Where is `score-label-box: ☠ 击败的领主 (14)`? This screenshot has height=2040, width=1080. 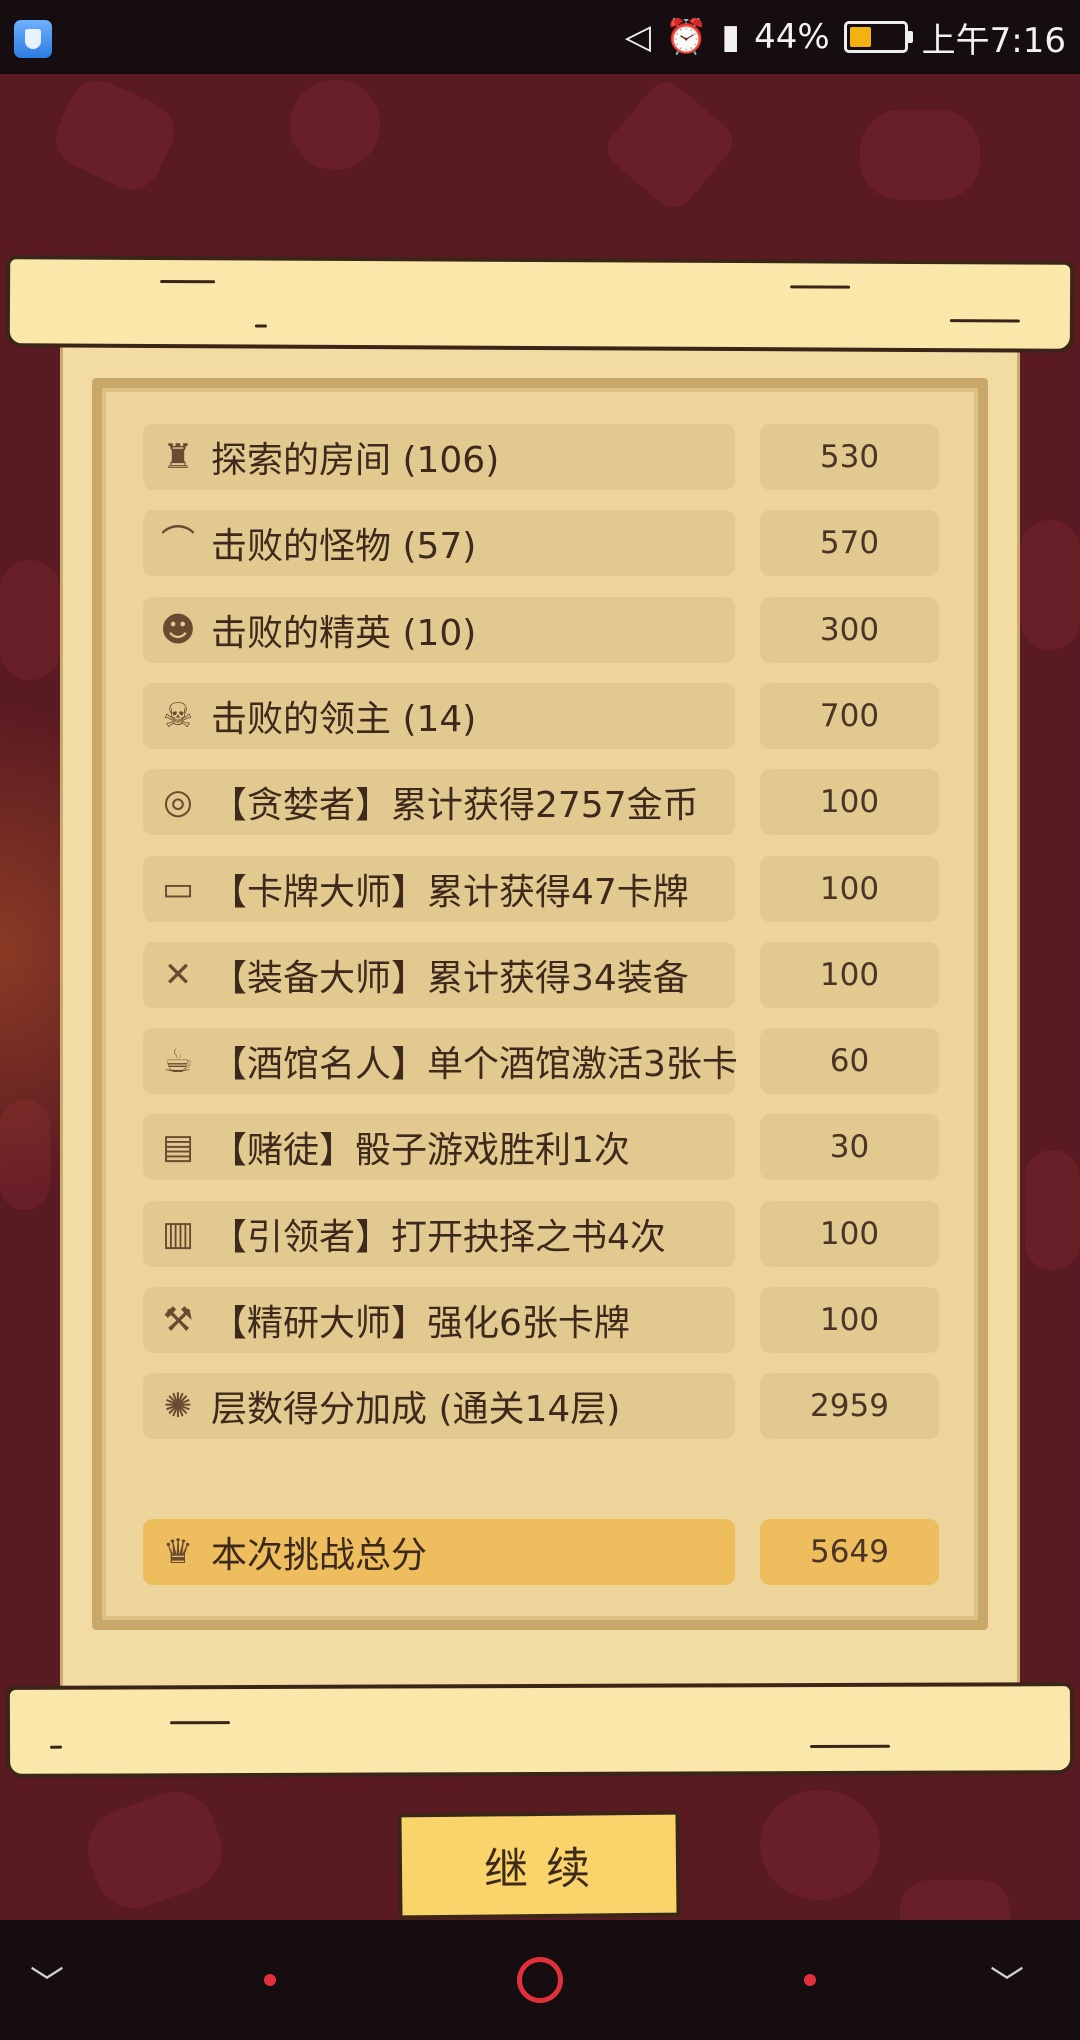
score-label-box: ☠ 击败的领主 (14) is located at coordinates (439, 716).